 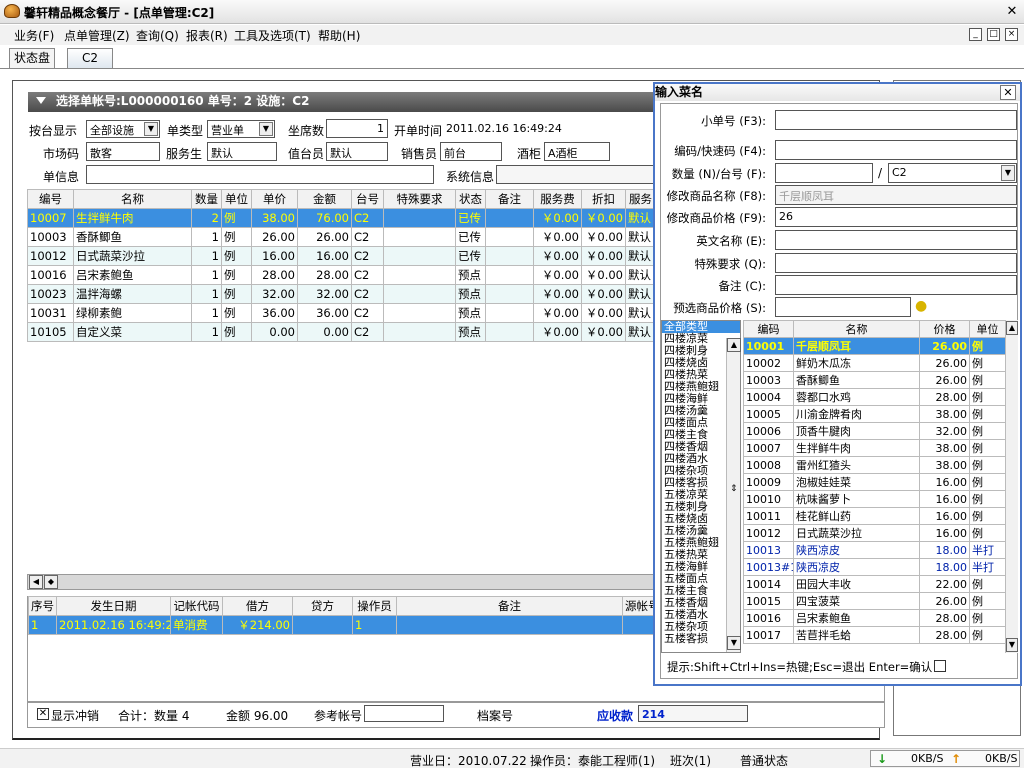 What do you see at coordinates (874, 465) in the screenshot?
I see `dish-row: 10008 雷州红猹头 38.00 例` at bounding box center [874, 465].